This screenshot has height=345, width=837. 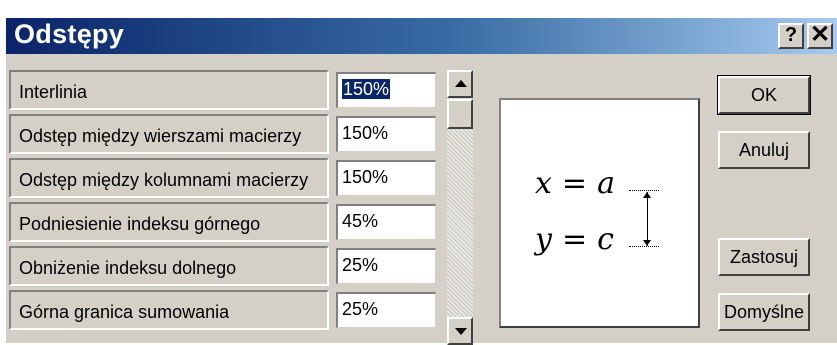 I want to click on scroll-down-arrow-icon, so click(x=461, y=331).